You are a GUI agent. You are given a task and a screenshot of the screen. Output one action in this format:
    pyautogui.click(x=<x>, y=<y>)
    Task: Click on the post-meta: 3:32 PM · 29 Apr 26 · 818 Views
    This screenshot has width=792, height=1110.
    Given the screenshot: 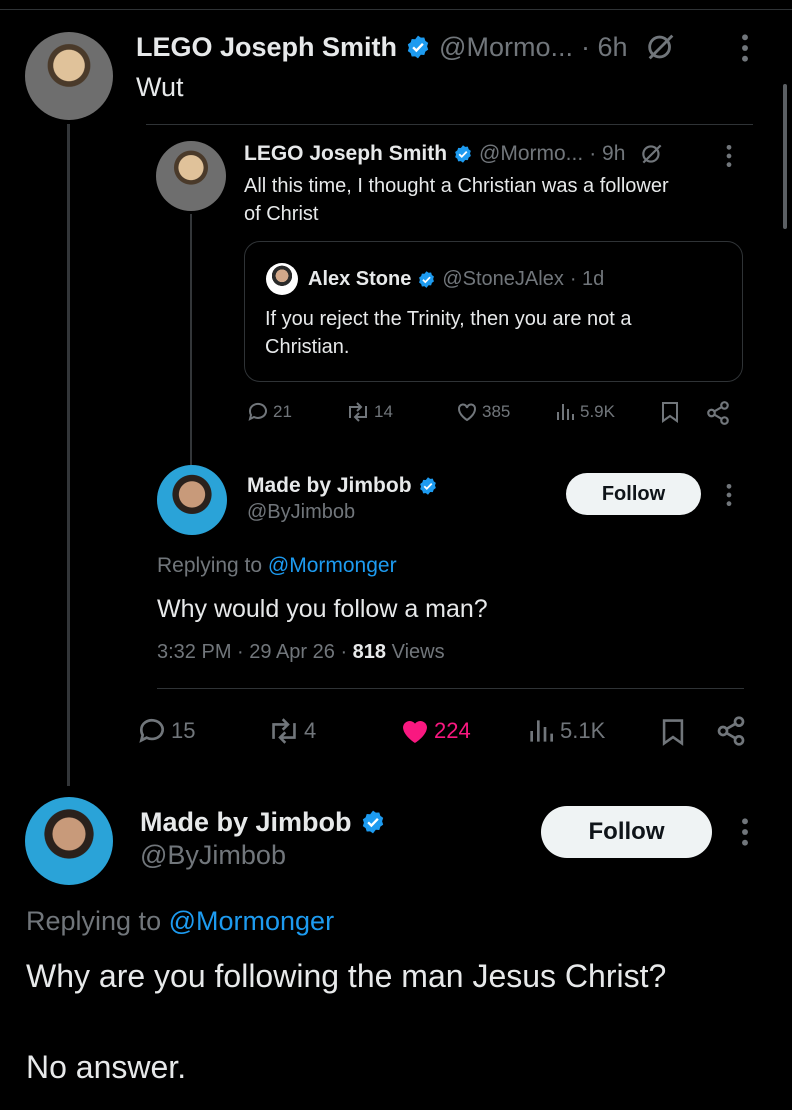 What is the action you would take?
    pyautogui.click(x=301, y=652)
    